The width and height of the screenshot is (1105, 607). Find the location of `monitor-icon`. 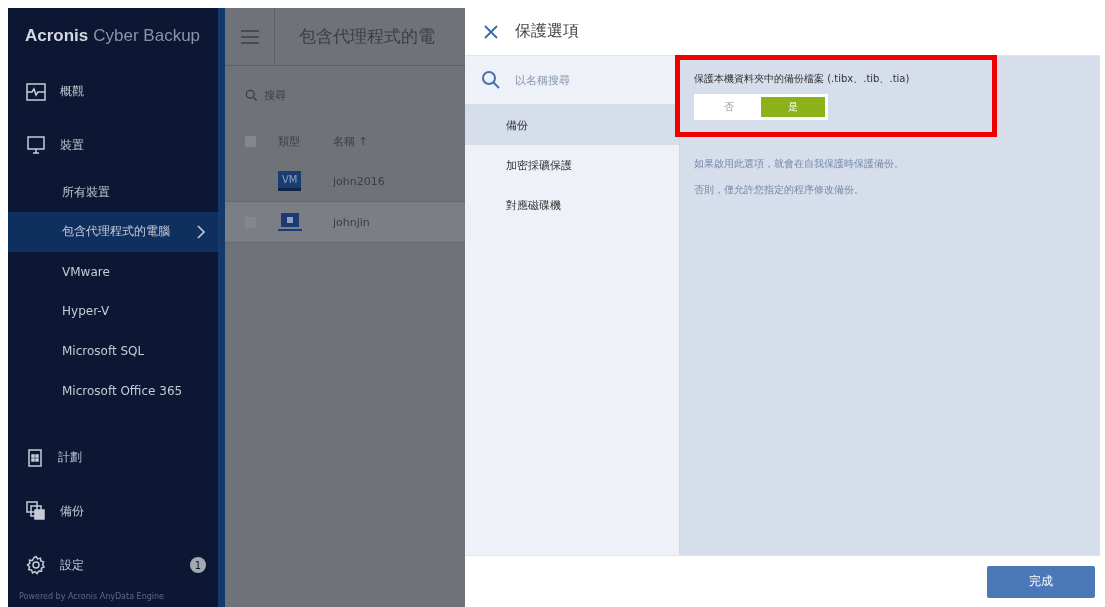

monitor-icon is located at coordinates (36, 145).